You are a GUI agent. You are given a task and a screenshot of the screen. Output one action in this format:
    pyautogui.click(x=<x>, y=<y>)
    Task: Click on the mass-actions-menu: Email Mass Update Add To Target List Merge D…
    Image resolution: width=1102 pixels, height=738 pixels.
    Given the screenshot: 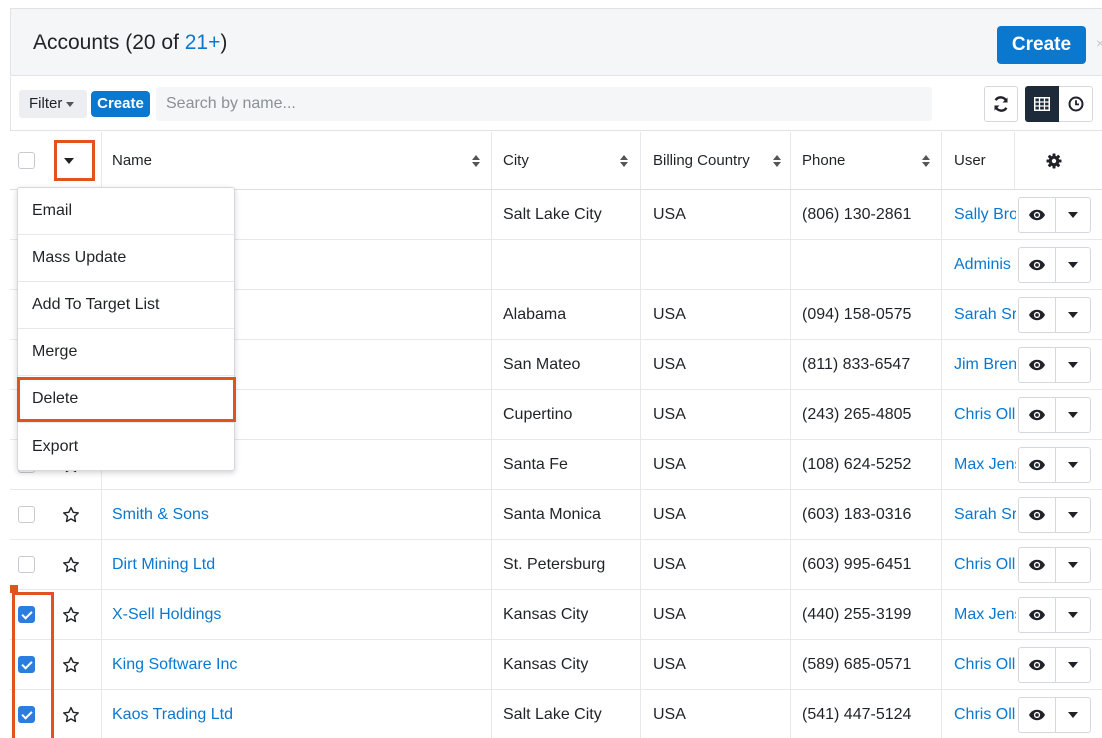 What is the action you would take?
    pyautogui.click(x=126, y=329)
    